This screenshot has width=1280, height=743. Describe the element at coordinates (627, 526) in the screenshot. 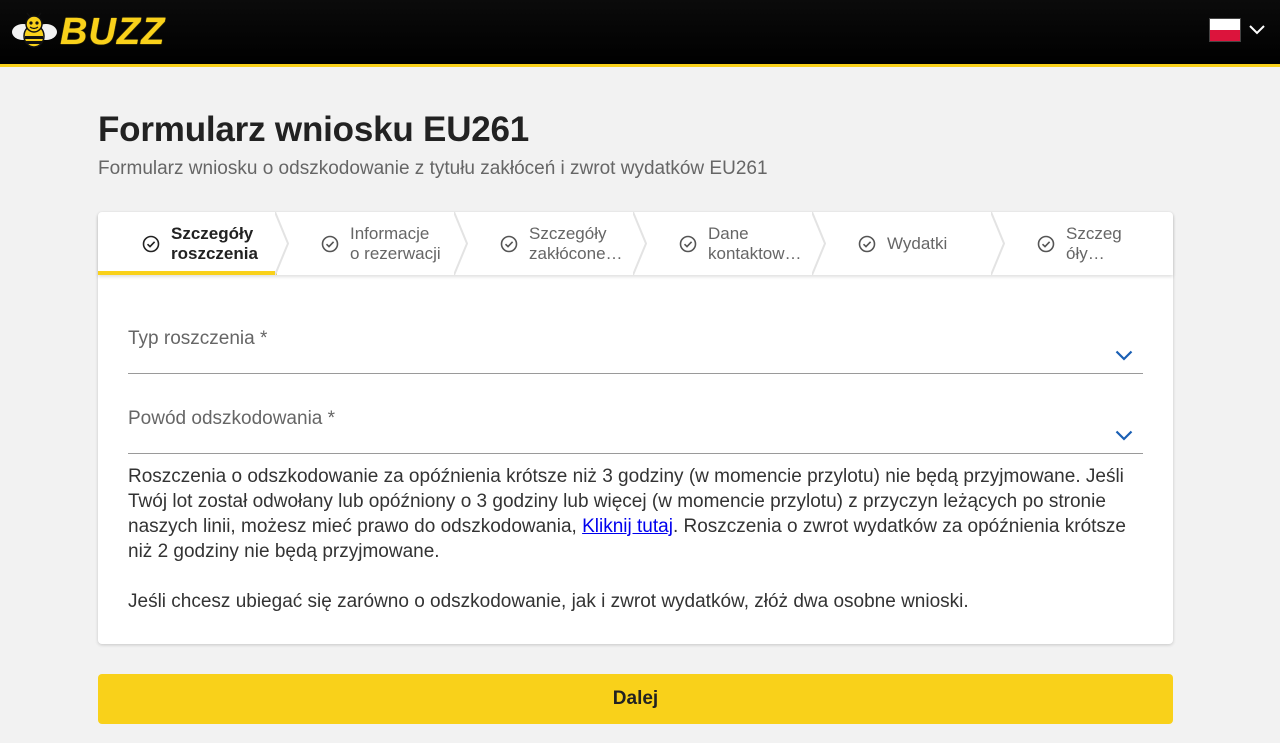

I see `click-here-link: Kliknij tutaj` at that location.